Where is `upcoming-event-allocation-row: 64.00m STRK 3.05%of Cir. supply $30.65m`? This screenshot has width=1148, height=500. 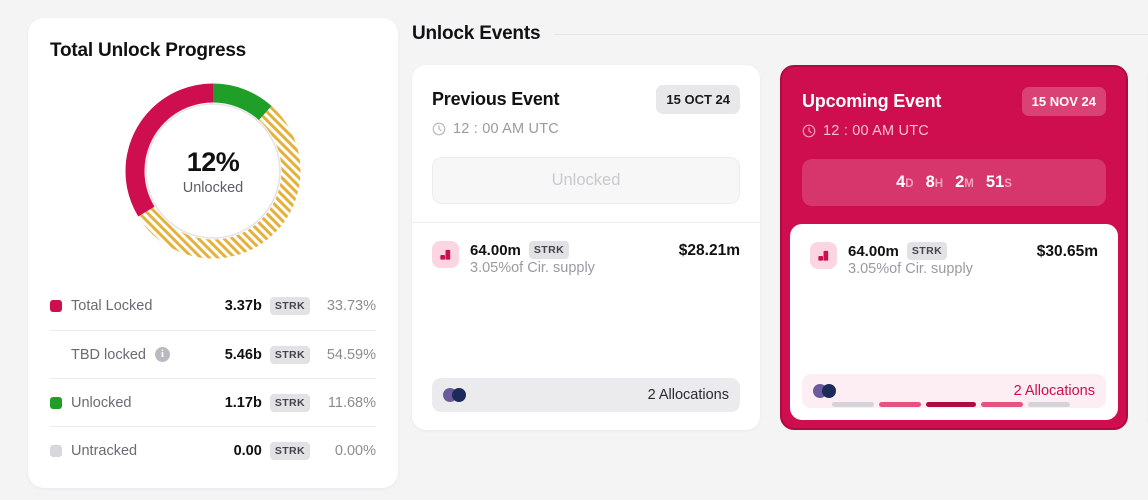 upcoming-event-allocation-row: 64.00m STRK 3.05%of Cir. supply $30.65m is located at coordinates (954, 251).